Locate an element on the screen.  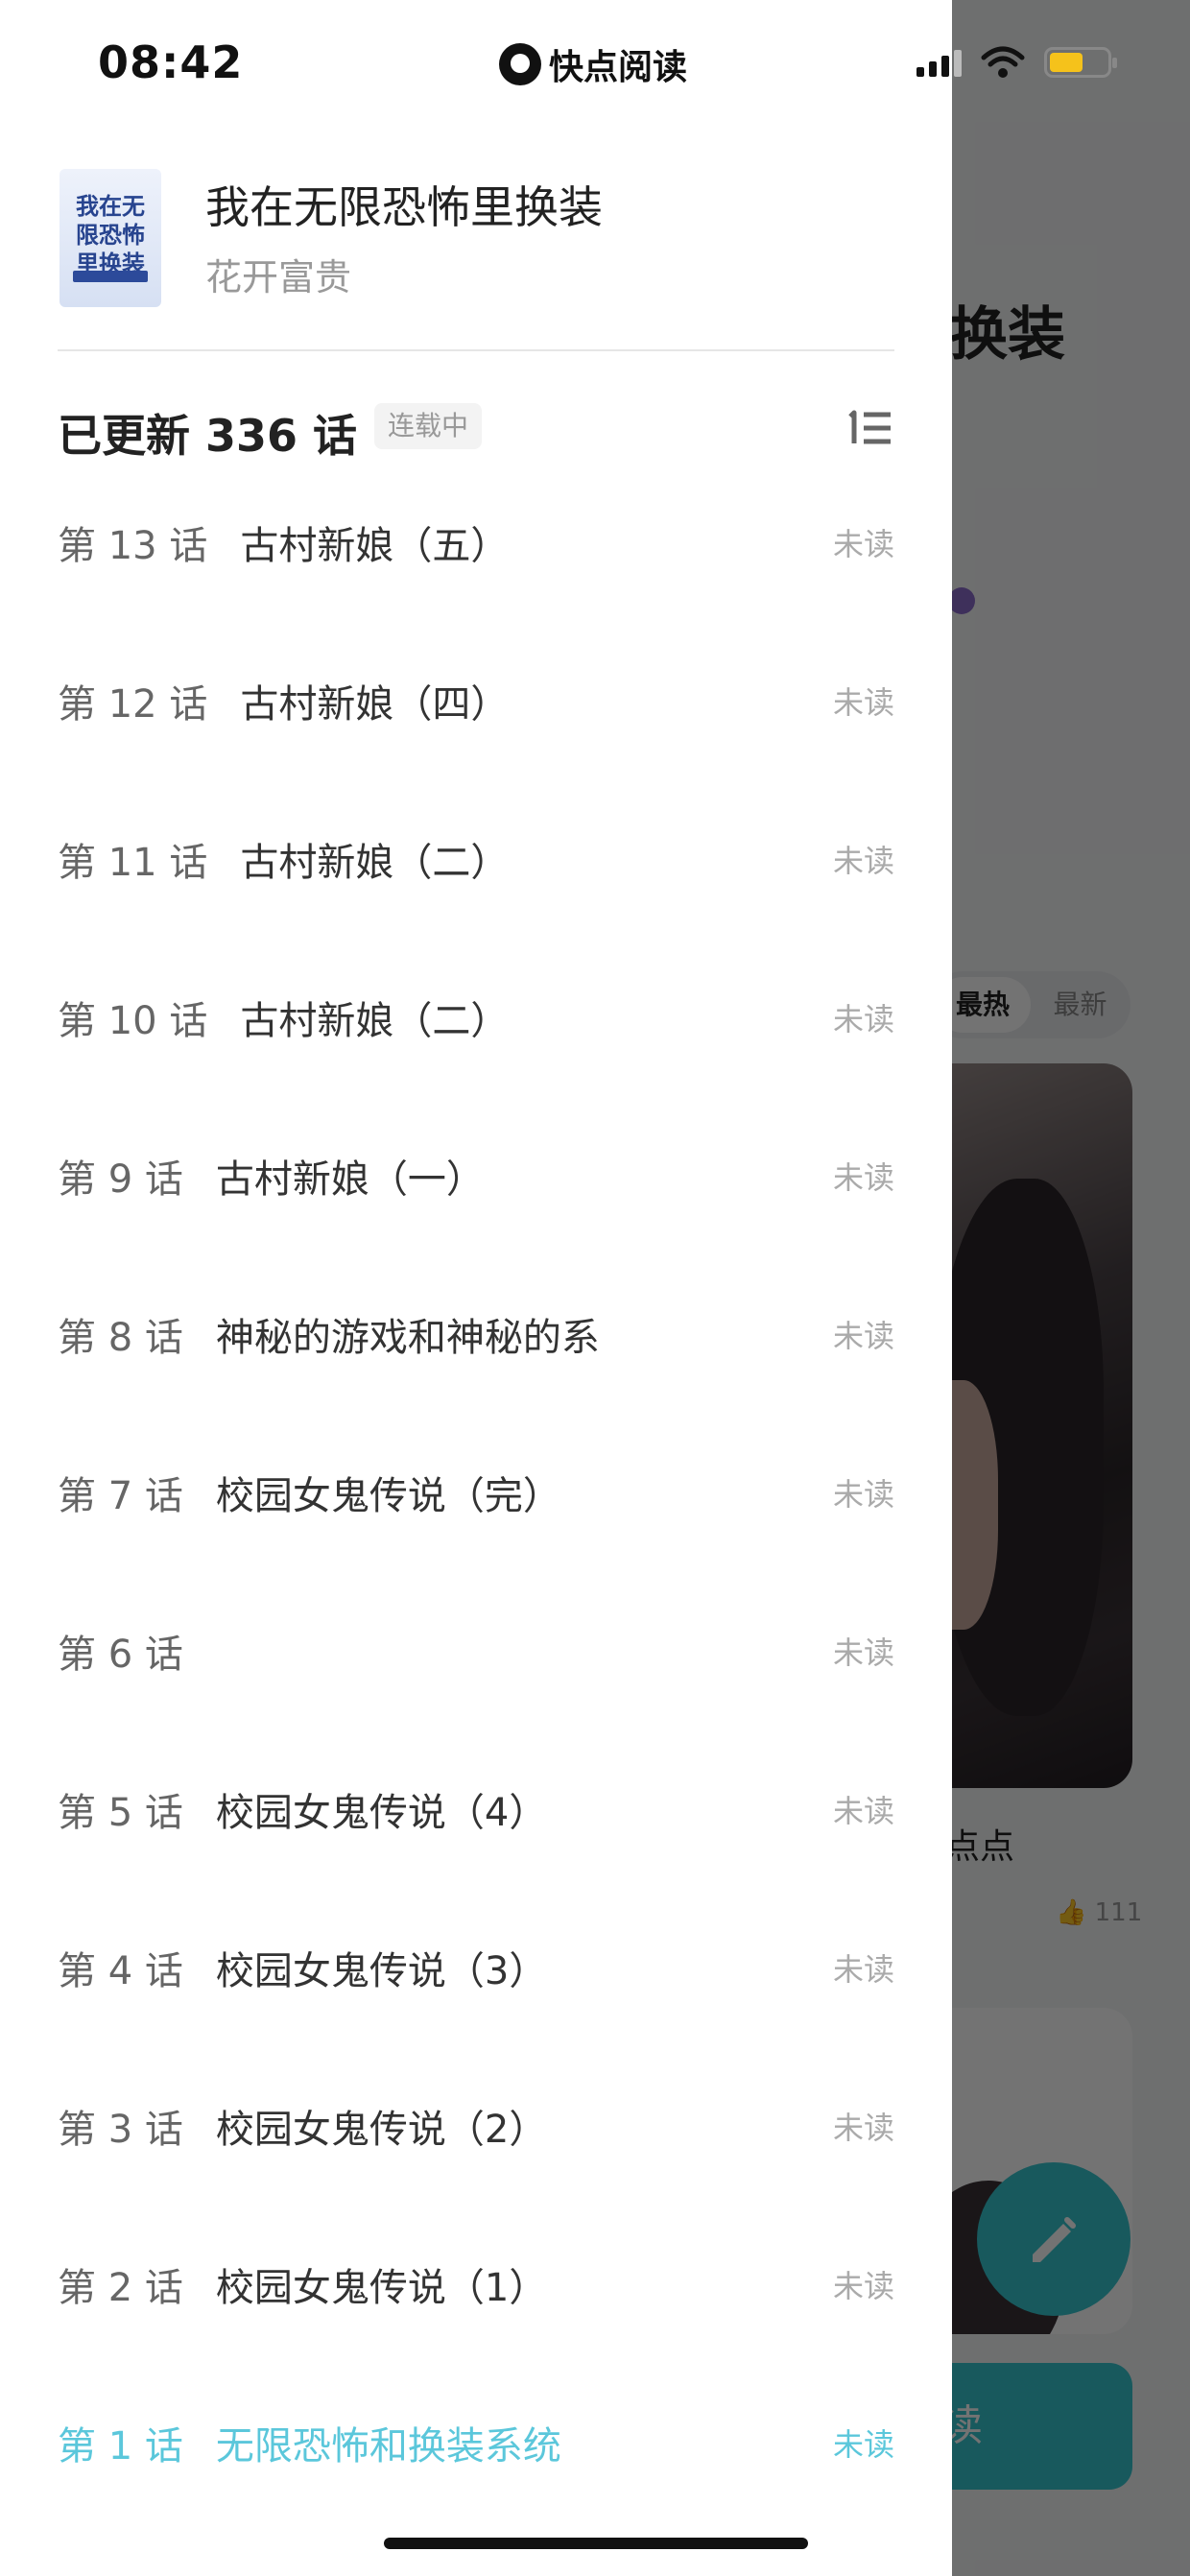
app-logo-icon is located at coordinates (520, 64).